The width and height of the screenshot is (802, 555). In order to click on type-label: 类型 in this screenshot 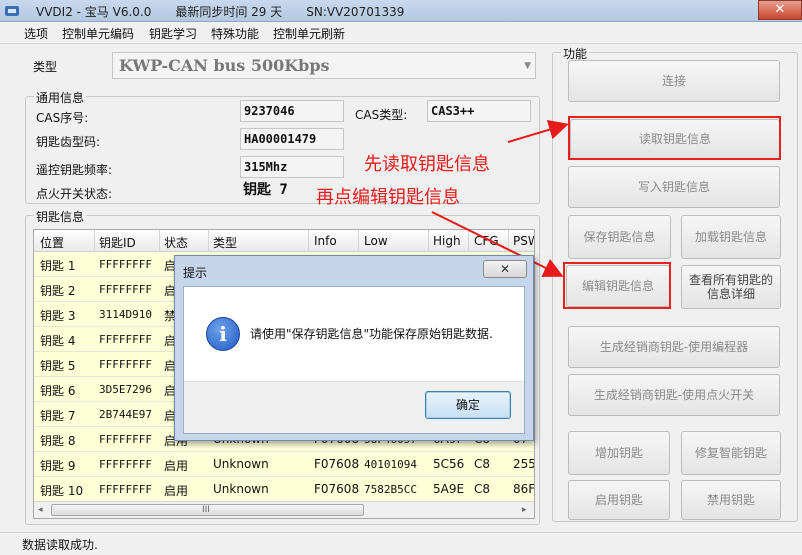, I will do `click(45, 67)`.